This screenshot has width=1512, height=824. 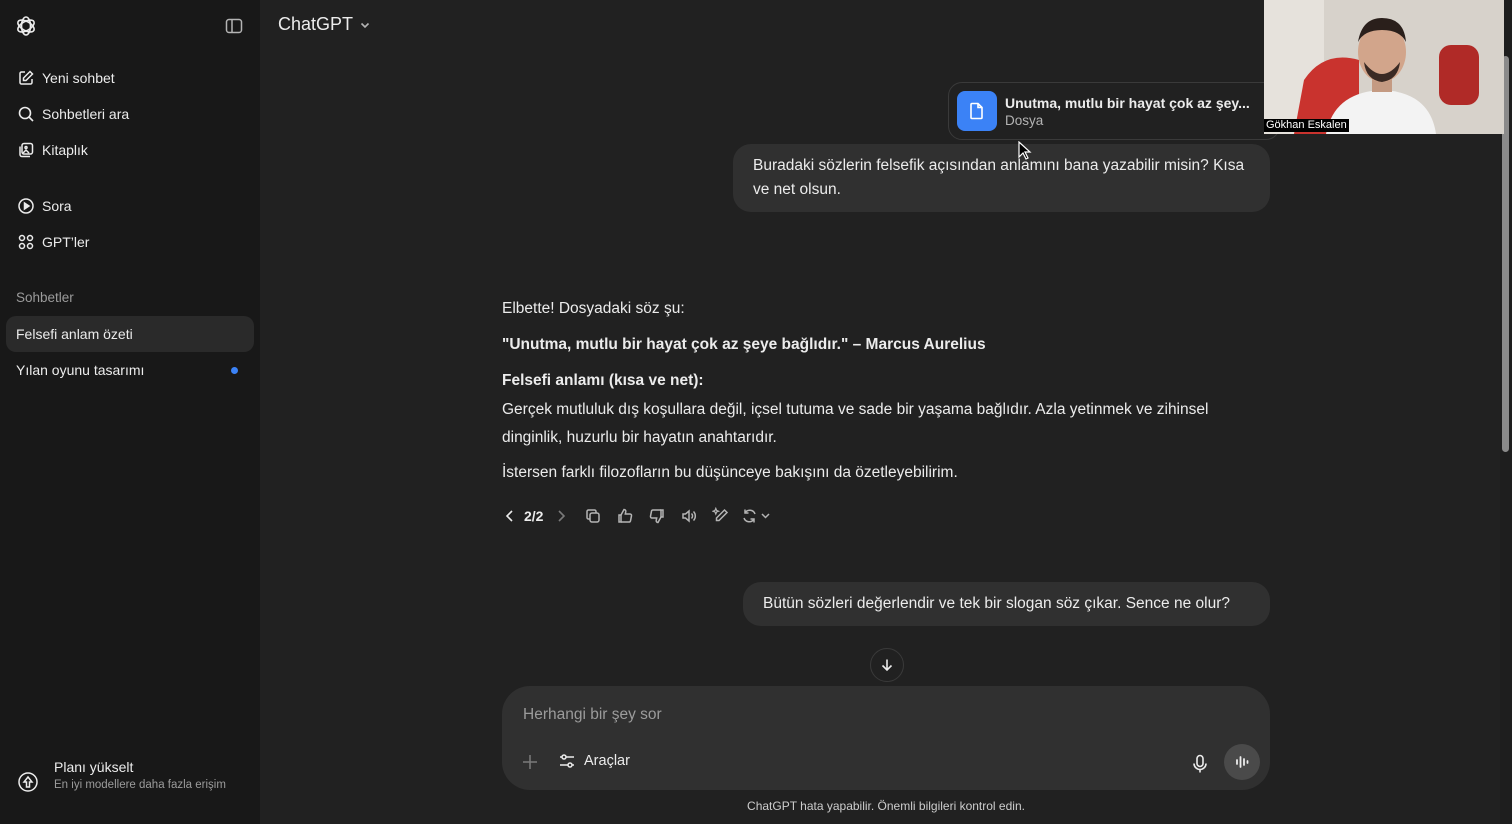 I want to click on sidebar-item-label: Sora, so click(x=57, y=206).